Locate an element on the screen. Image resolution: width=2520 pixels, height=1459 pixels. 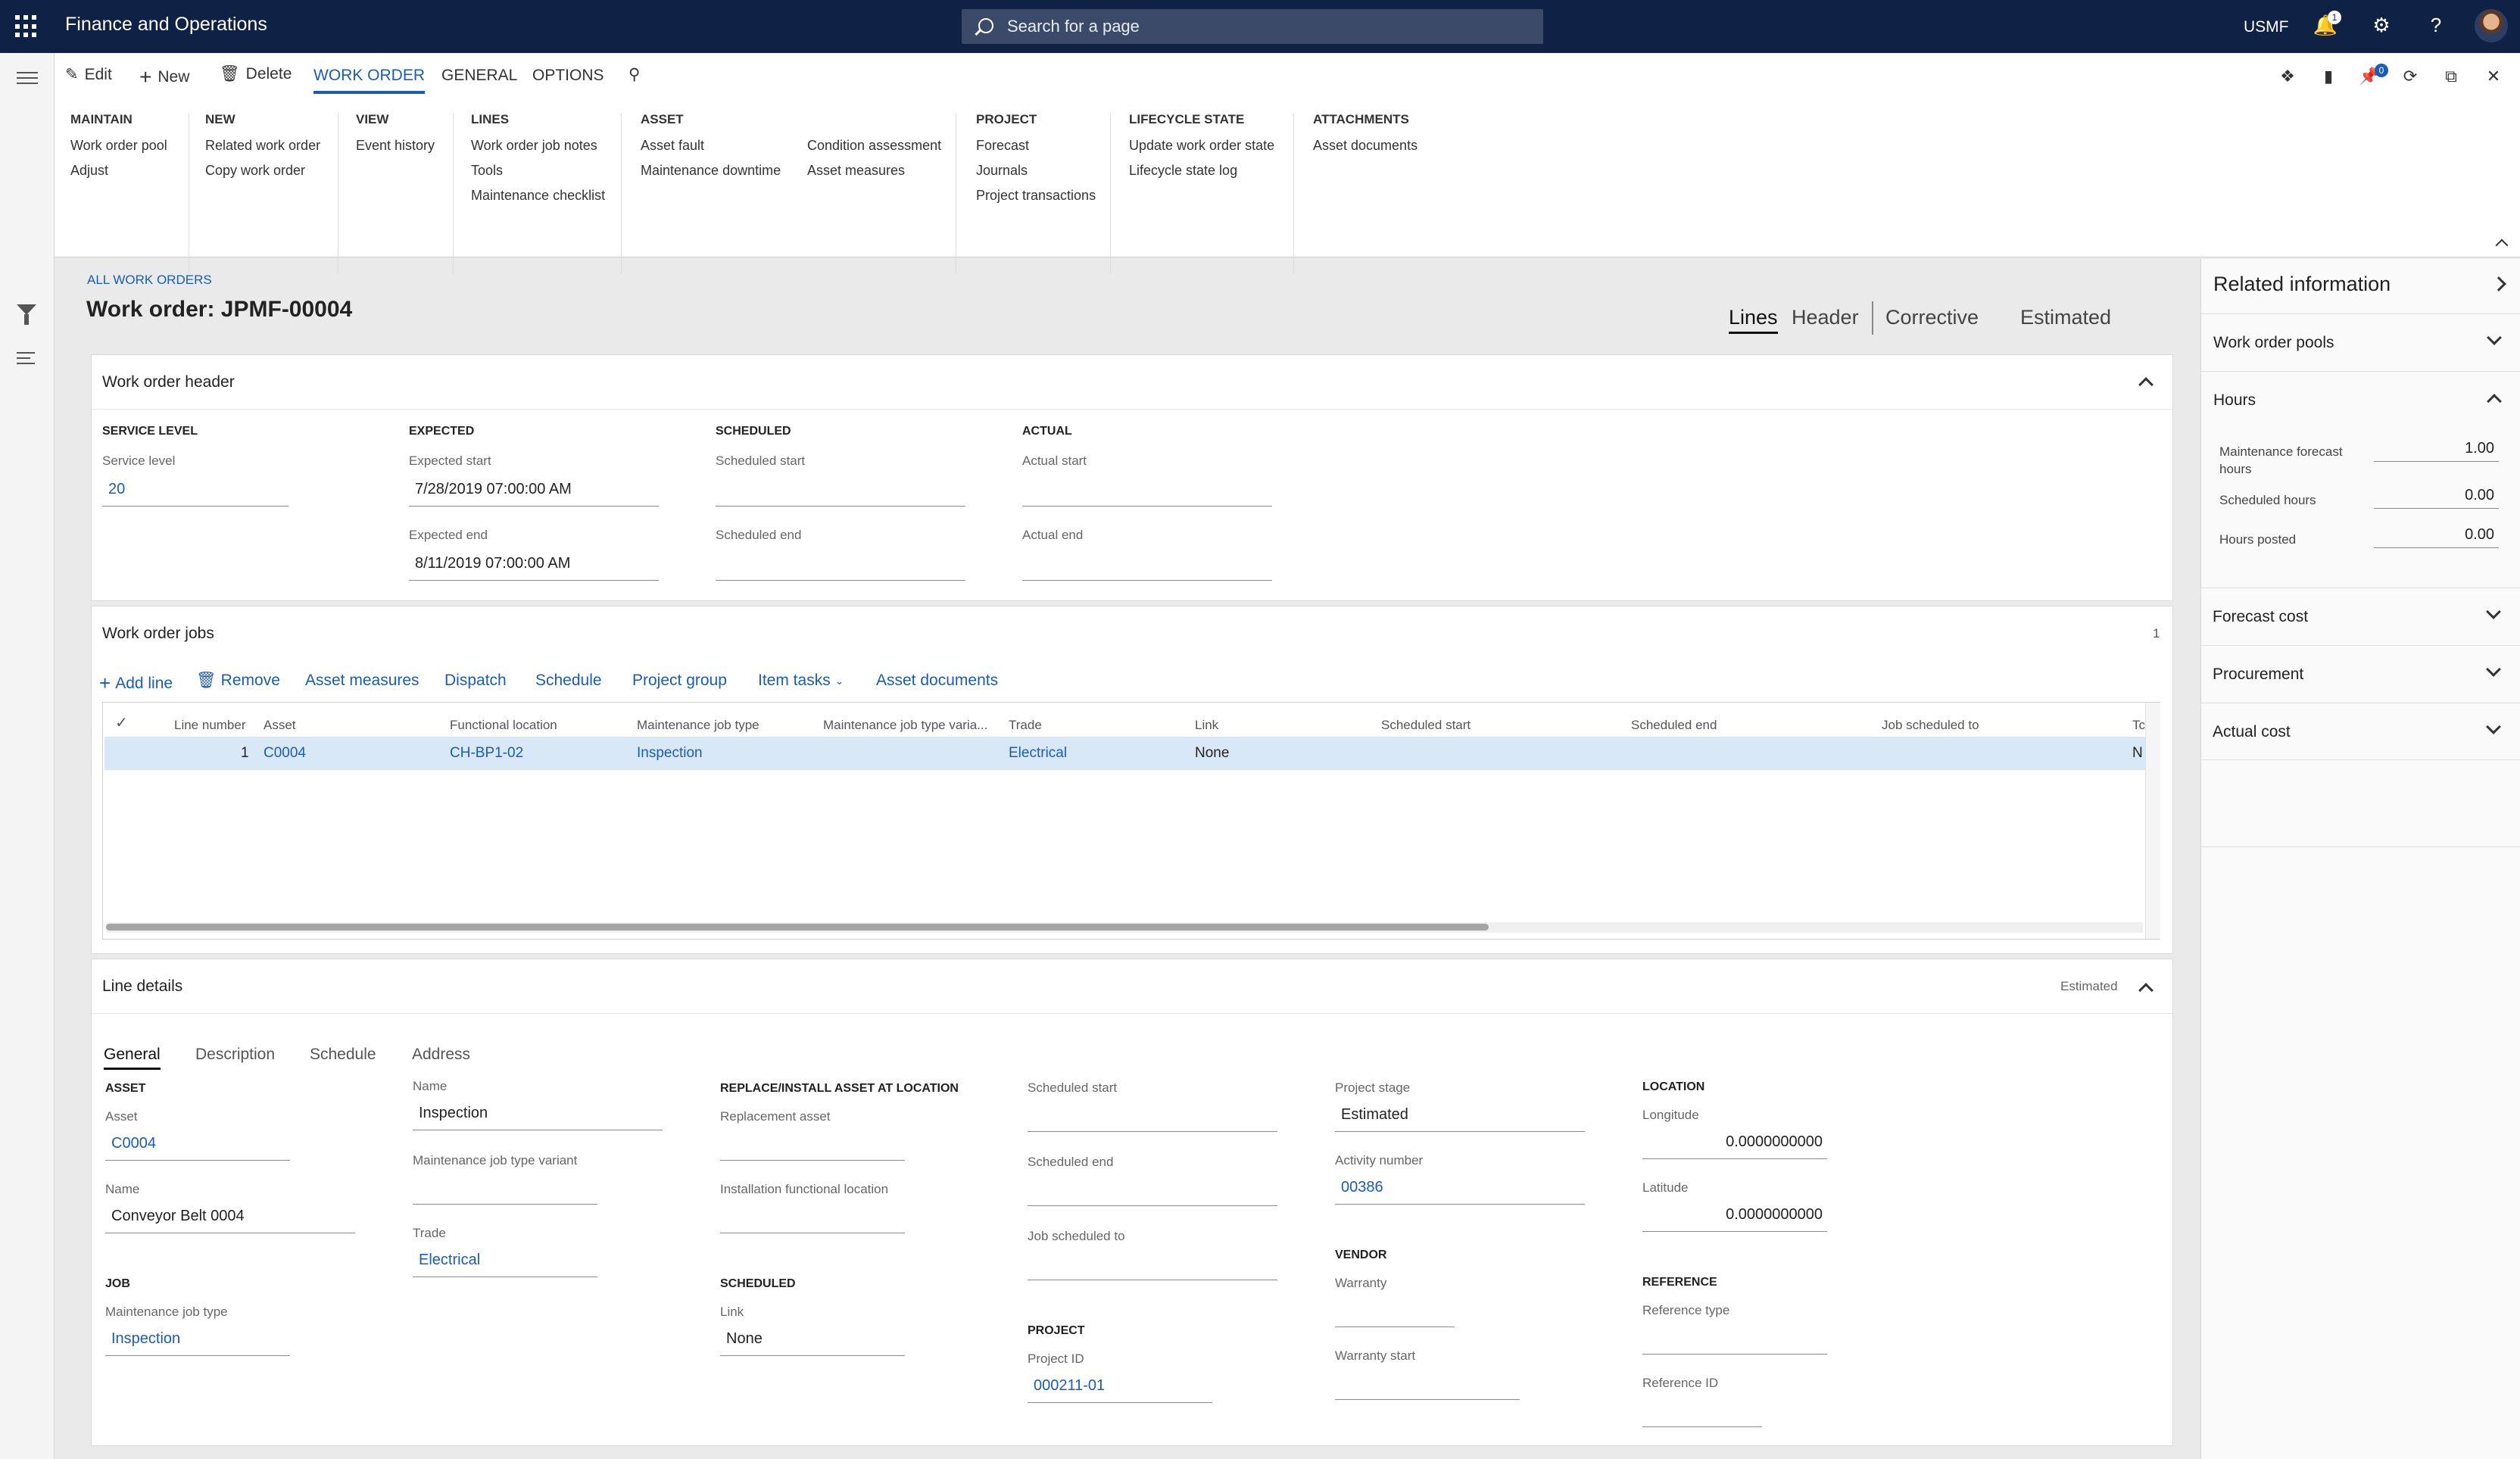
column-header: Link is located at coordinates (1206, 725).